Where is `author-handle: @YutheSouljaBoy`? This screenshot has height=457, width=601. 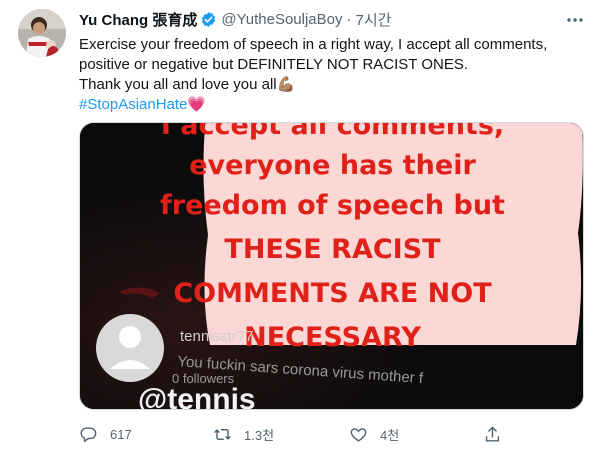 author-handle: @YutheSouljaBoy is located at coordinates (281, 19).